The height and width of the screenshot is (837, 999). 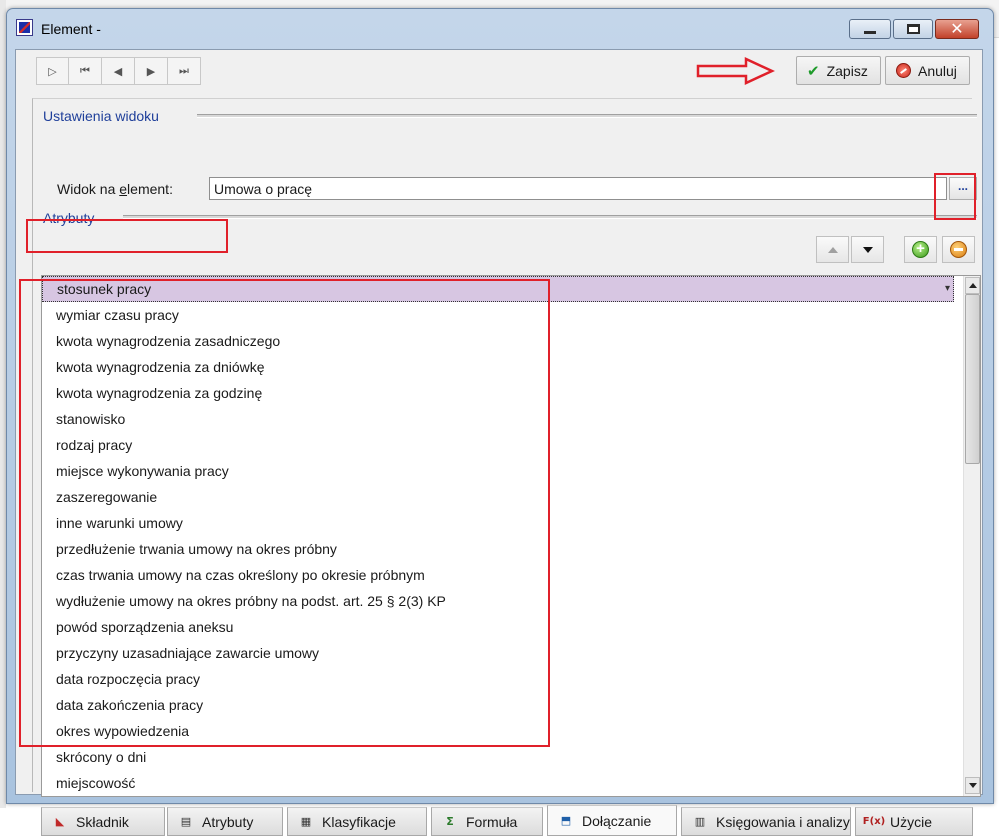 What do you see at coordinates (870, 29) in the screenshot?
I see `minimize-button` at bounding box center [870, 29].